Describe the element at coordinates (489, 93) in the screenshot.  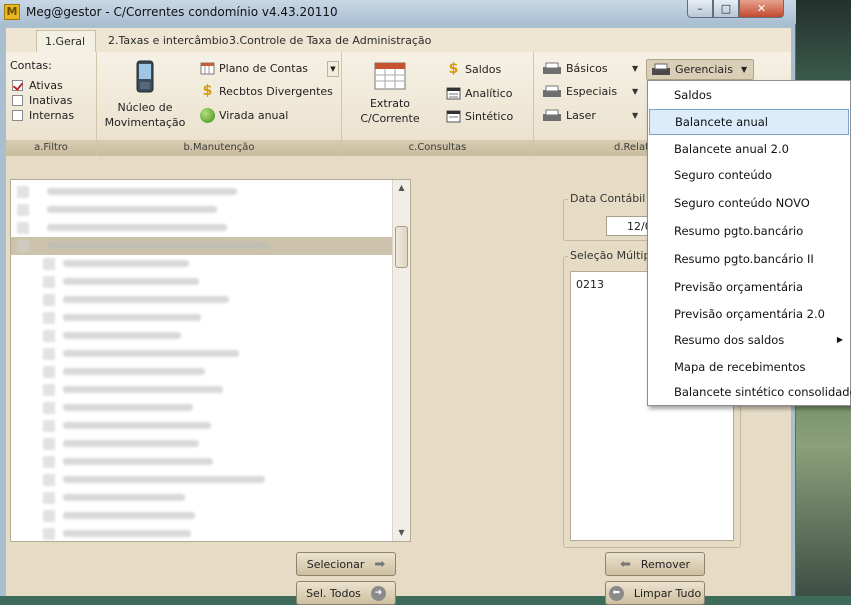
I see `button-label: Analítico` at that location.